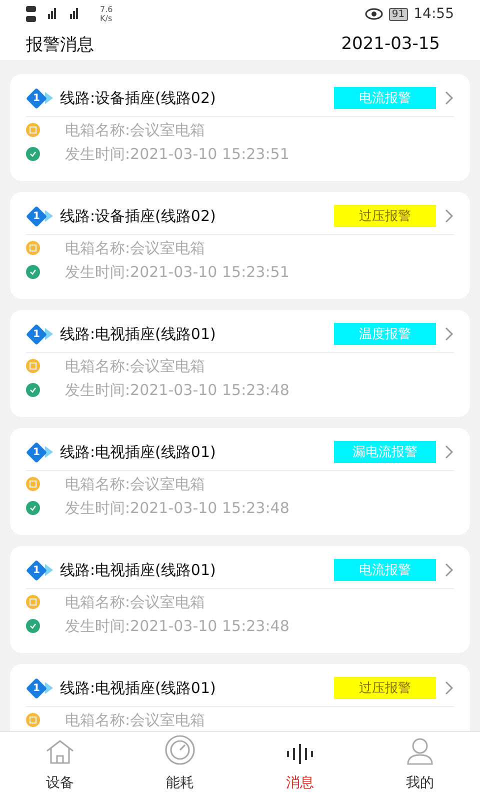 The height and width of the screenshot is (800, 480). I want to click on gauge-icon, so click(180, 750).